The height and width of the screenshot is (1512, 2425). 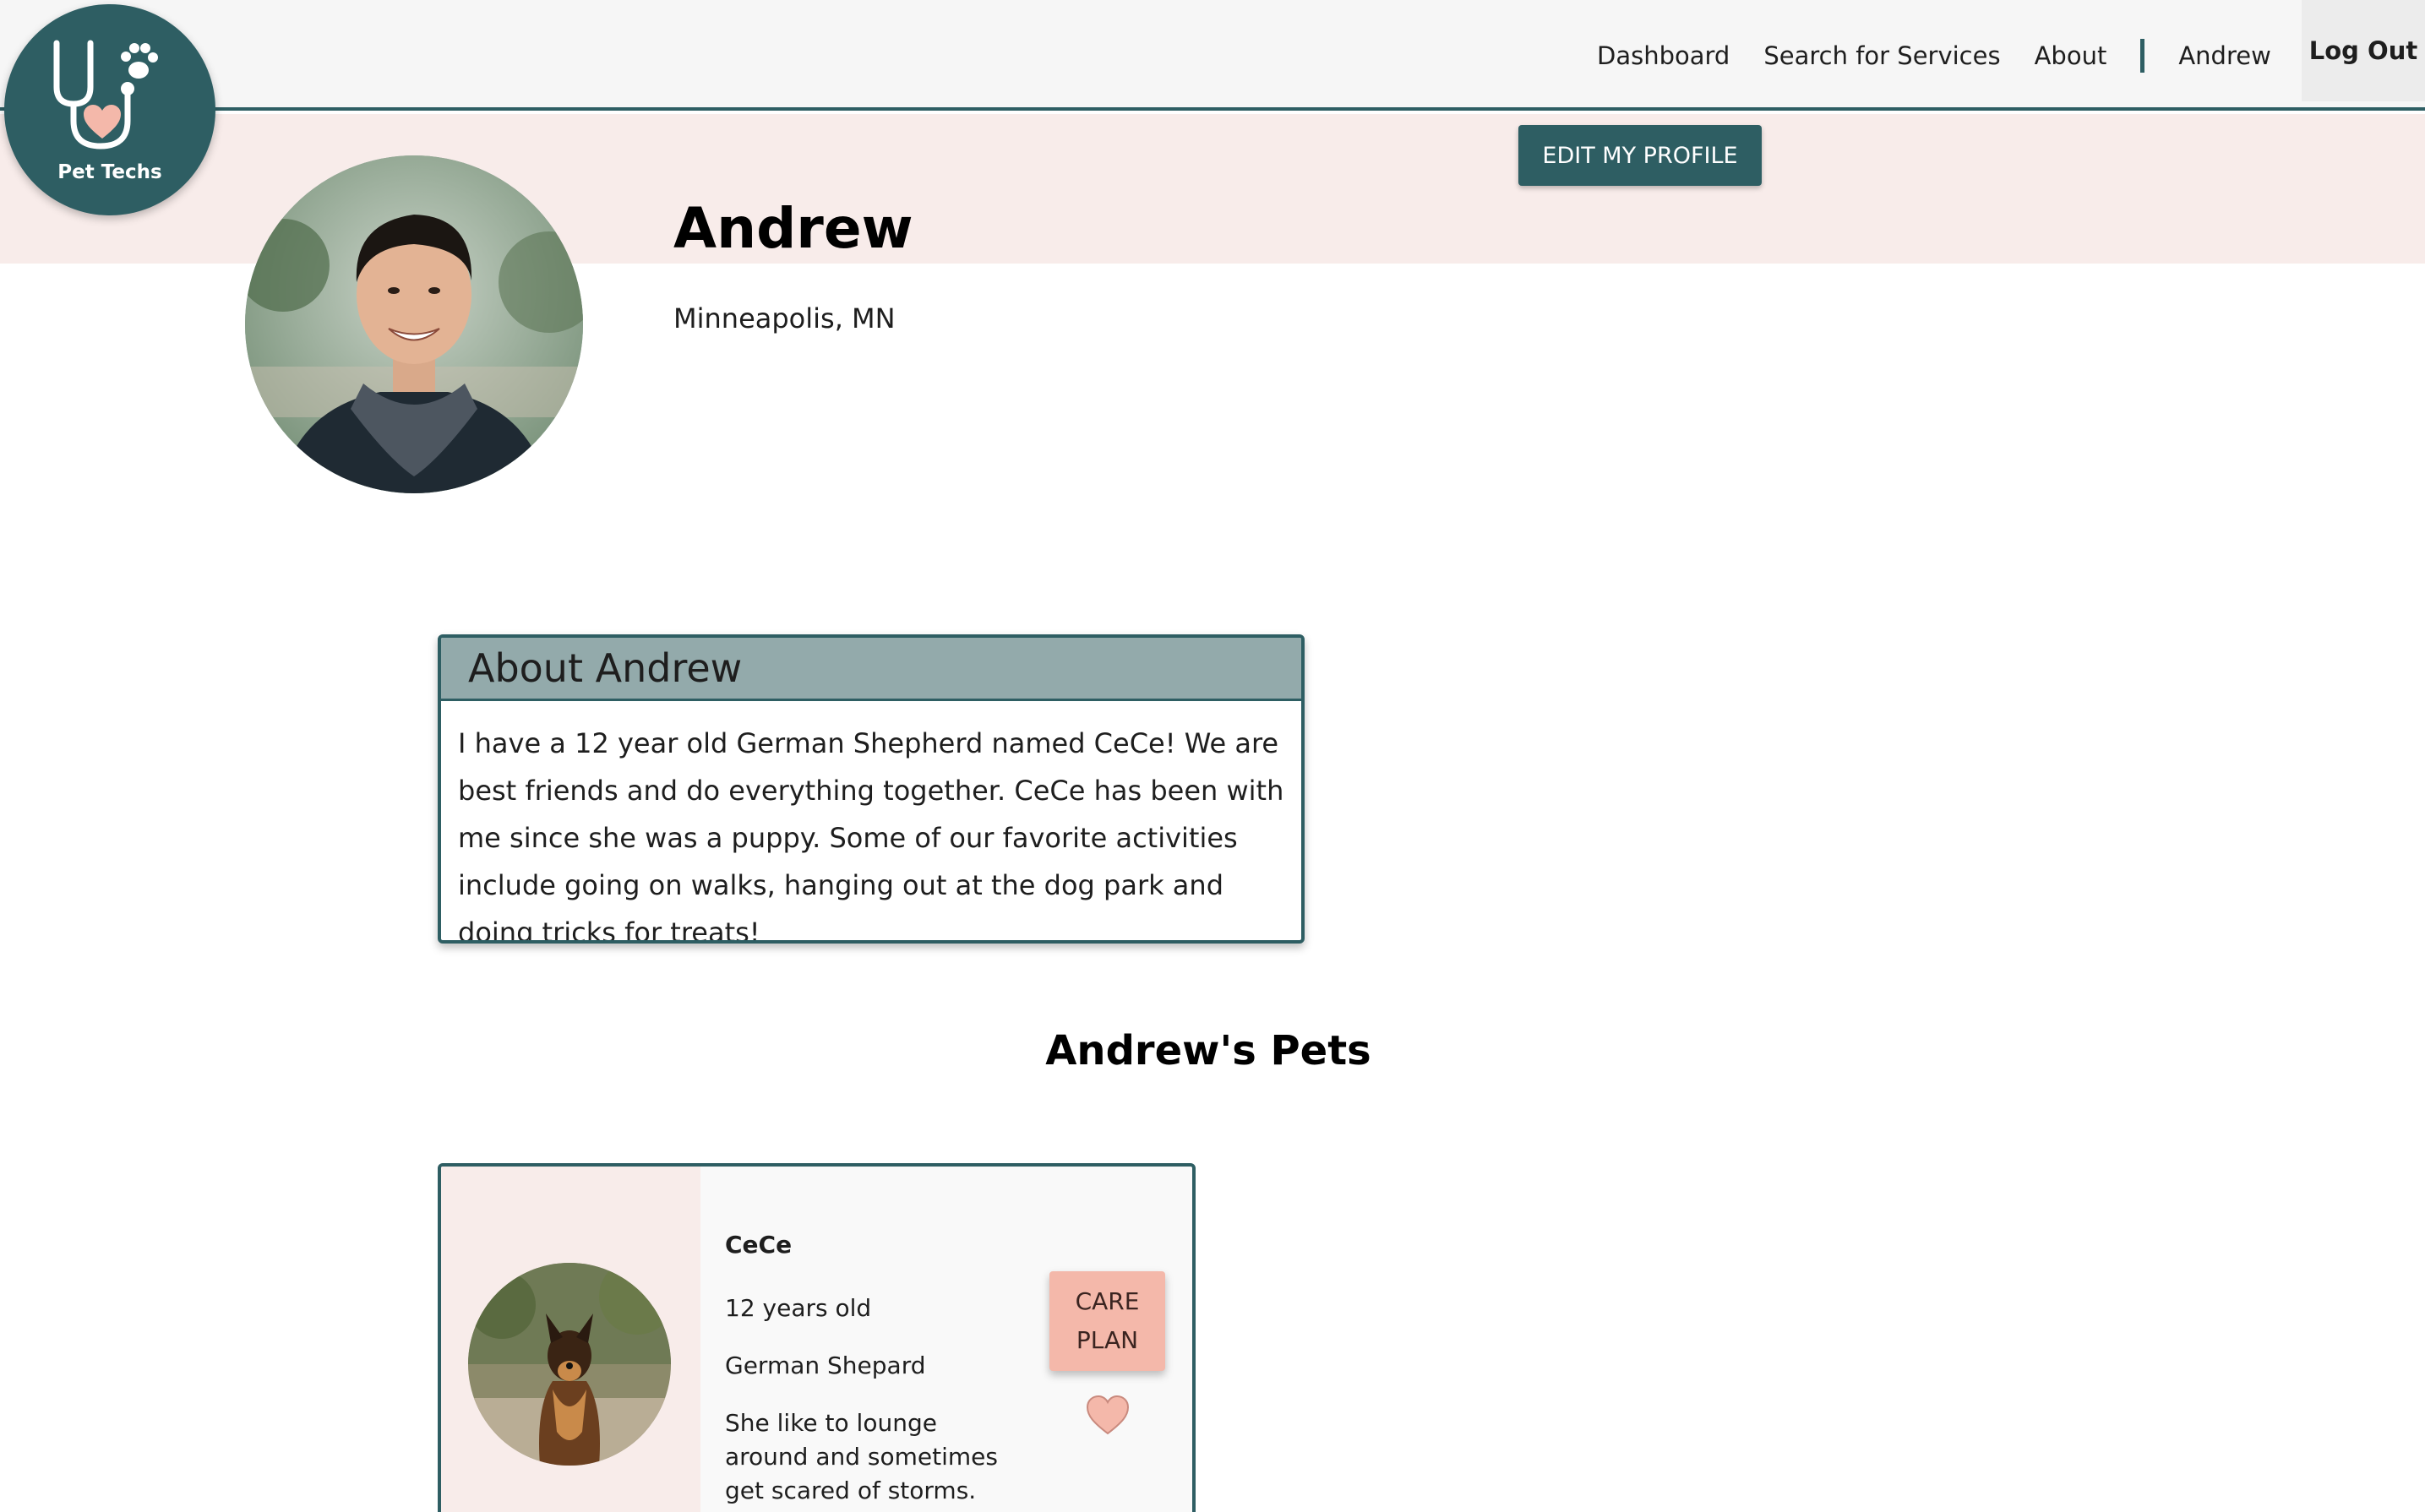 What do you see at coordinates (798, 1308) in the screenshot?
I see `pet-age: 12 years old` at bounding box center [798, 1308].